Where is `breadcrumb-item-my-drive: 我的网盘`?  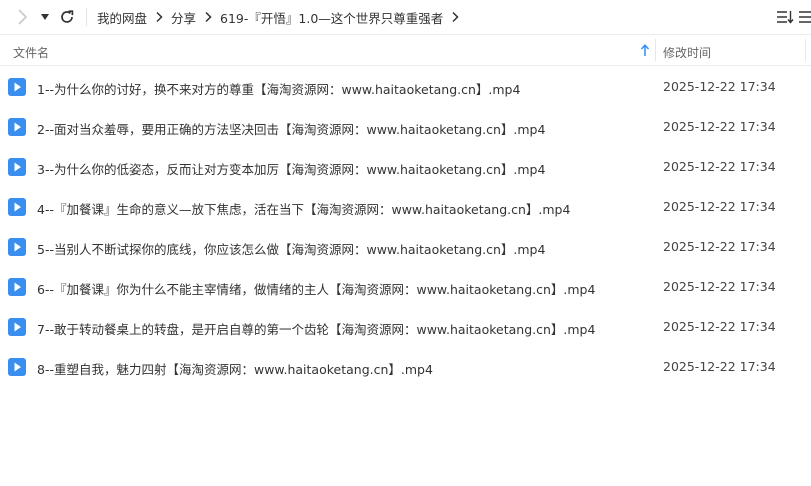 breadcrumb-item-my-drive: 我的网盘 is located at coordinates (122, 17).